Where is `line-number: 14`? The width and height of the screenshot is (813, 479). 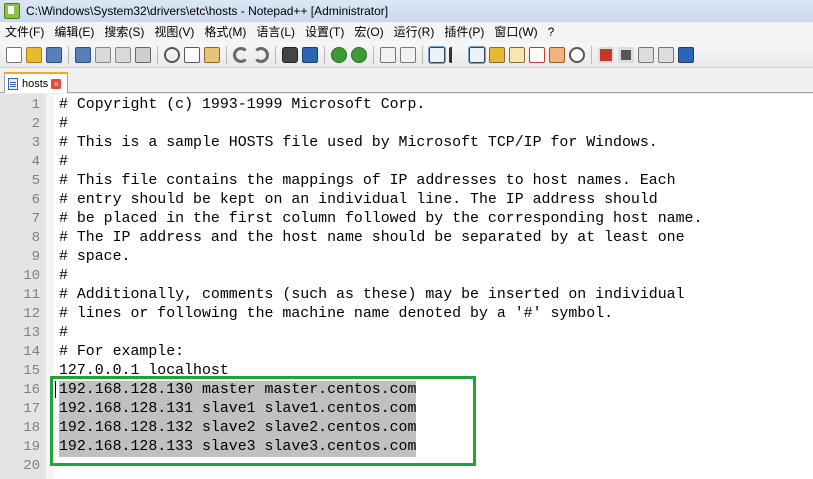 line-number: 14 is located at coordinates (31, 352).